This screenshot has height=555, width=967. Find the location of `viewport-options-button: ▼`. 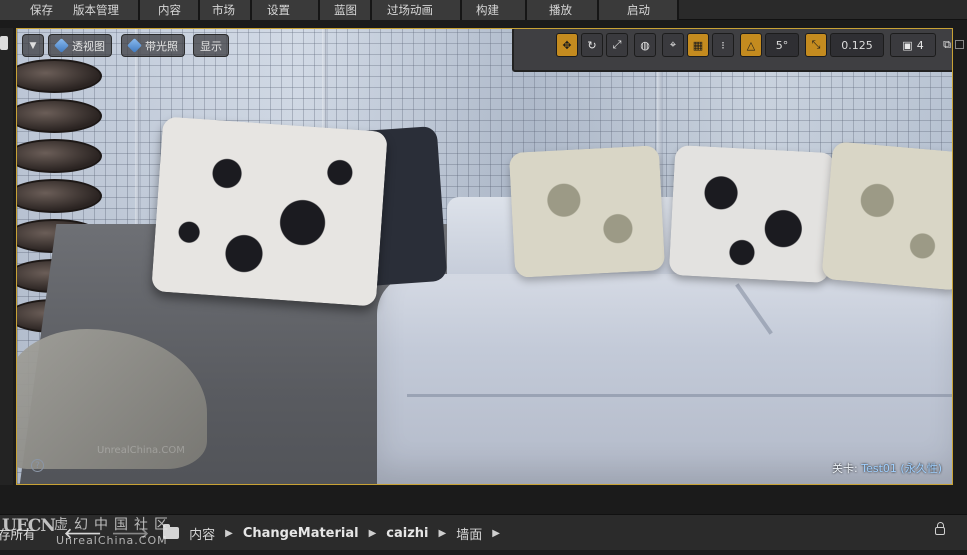

viewport-options-button: ▼ is located at coordinates (33, 45).